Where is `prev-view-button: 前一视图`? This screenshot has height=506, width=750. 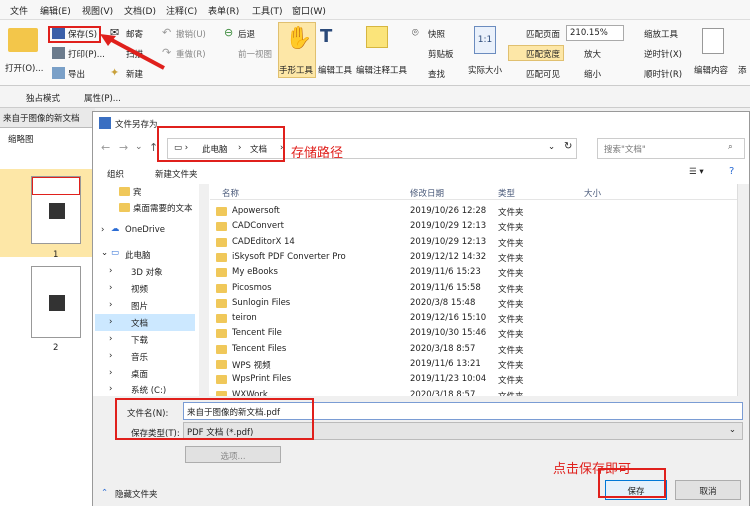
prev-view-button: 前一视图 is located at coordinates (255, 54).